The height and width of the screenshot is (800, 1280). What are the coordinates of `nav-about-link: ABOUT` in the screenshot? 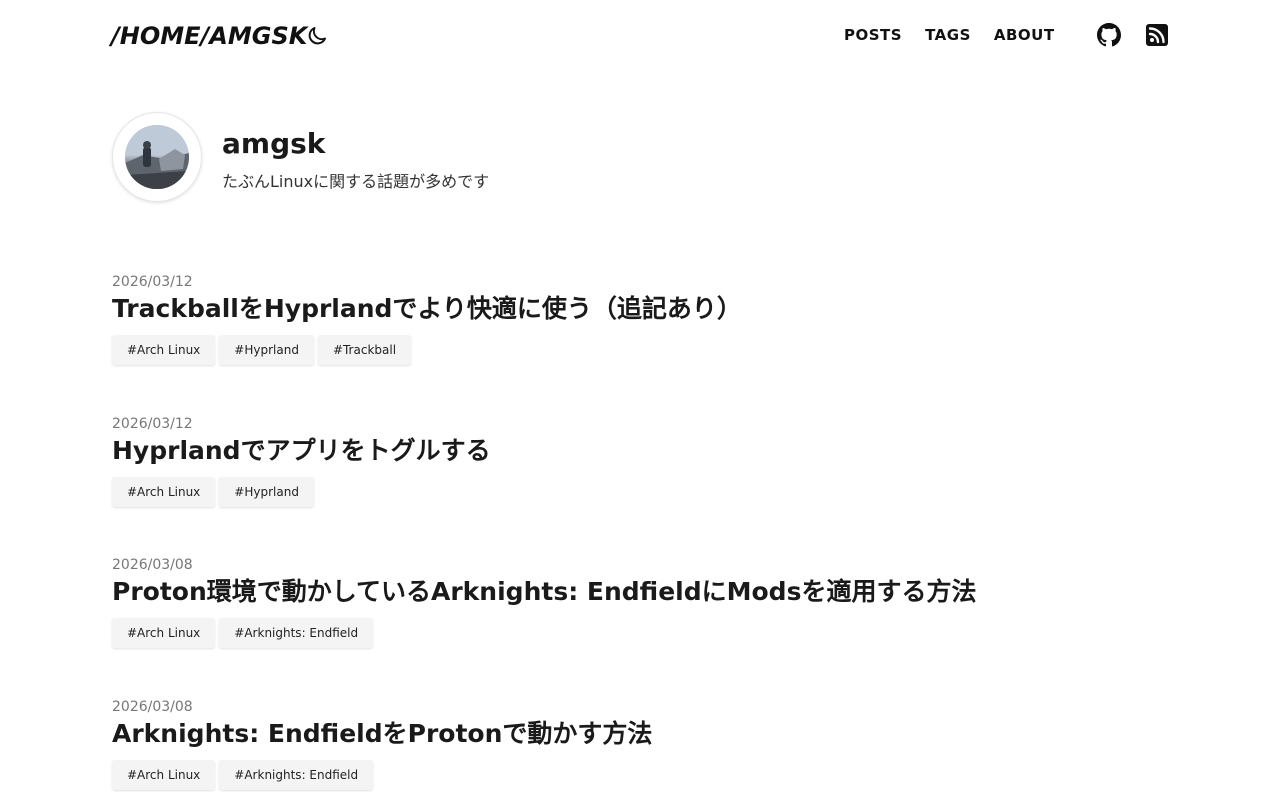 It's located at (1024, 35).